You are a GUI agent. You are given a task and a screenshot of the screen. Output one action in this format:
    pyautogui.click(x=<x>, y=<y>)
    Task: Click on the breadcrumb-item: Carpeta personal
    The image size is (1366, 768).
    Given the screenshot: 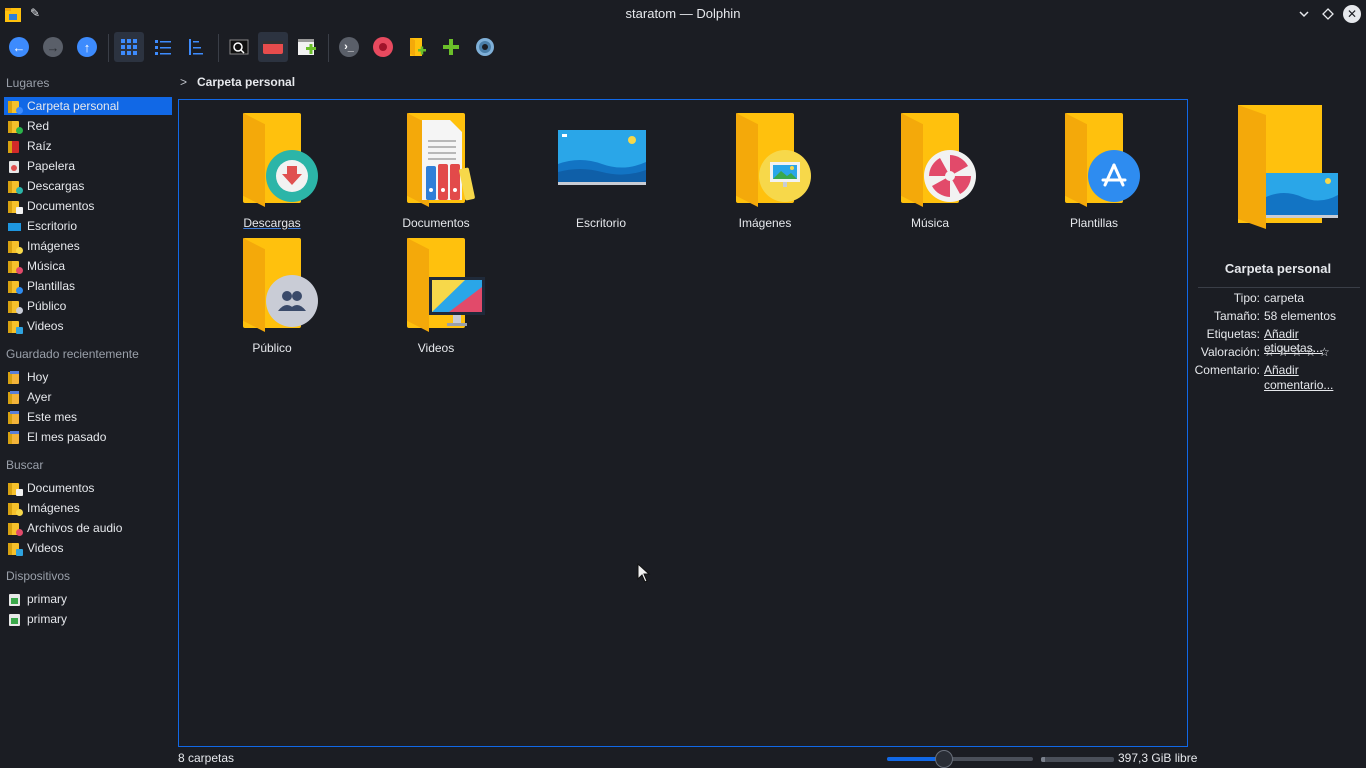 What is the action you would take?
    pyautogui.click(x=246, y=82)
    